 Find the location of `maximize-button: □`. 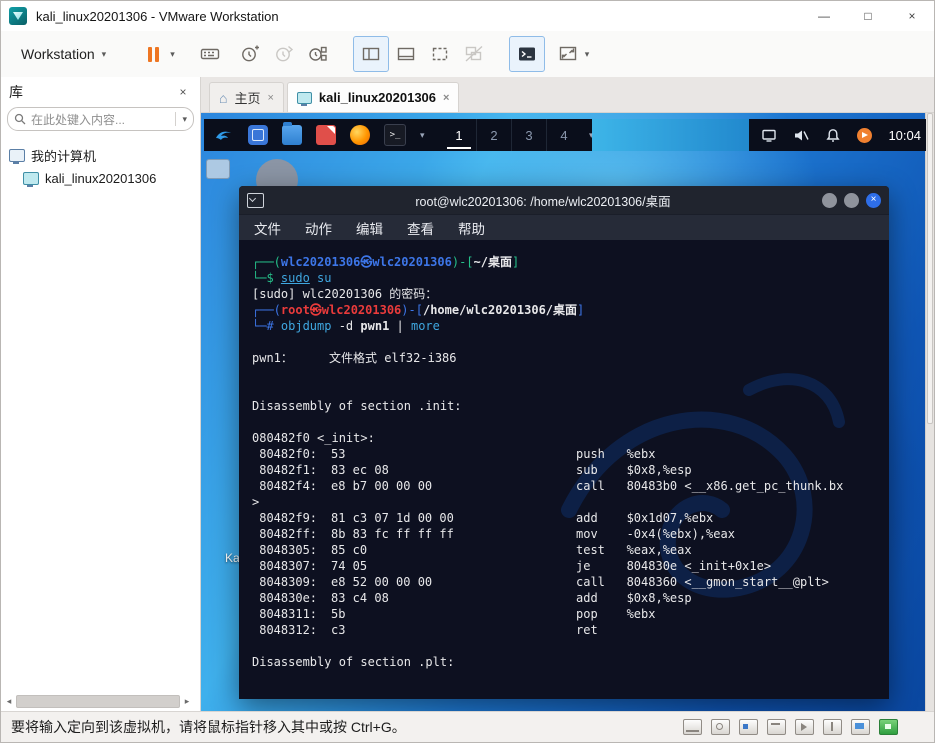

maximize-button: □ is located at coordinates (868, 16).